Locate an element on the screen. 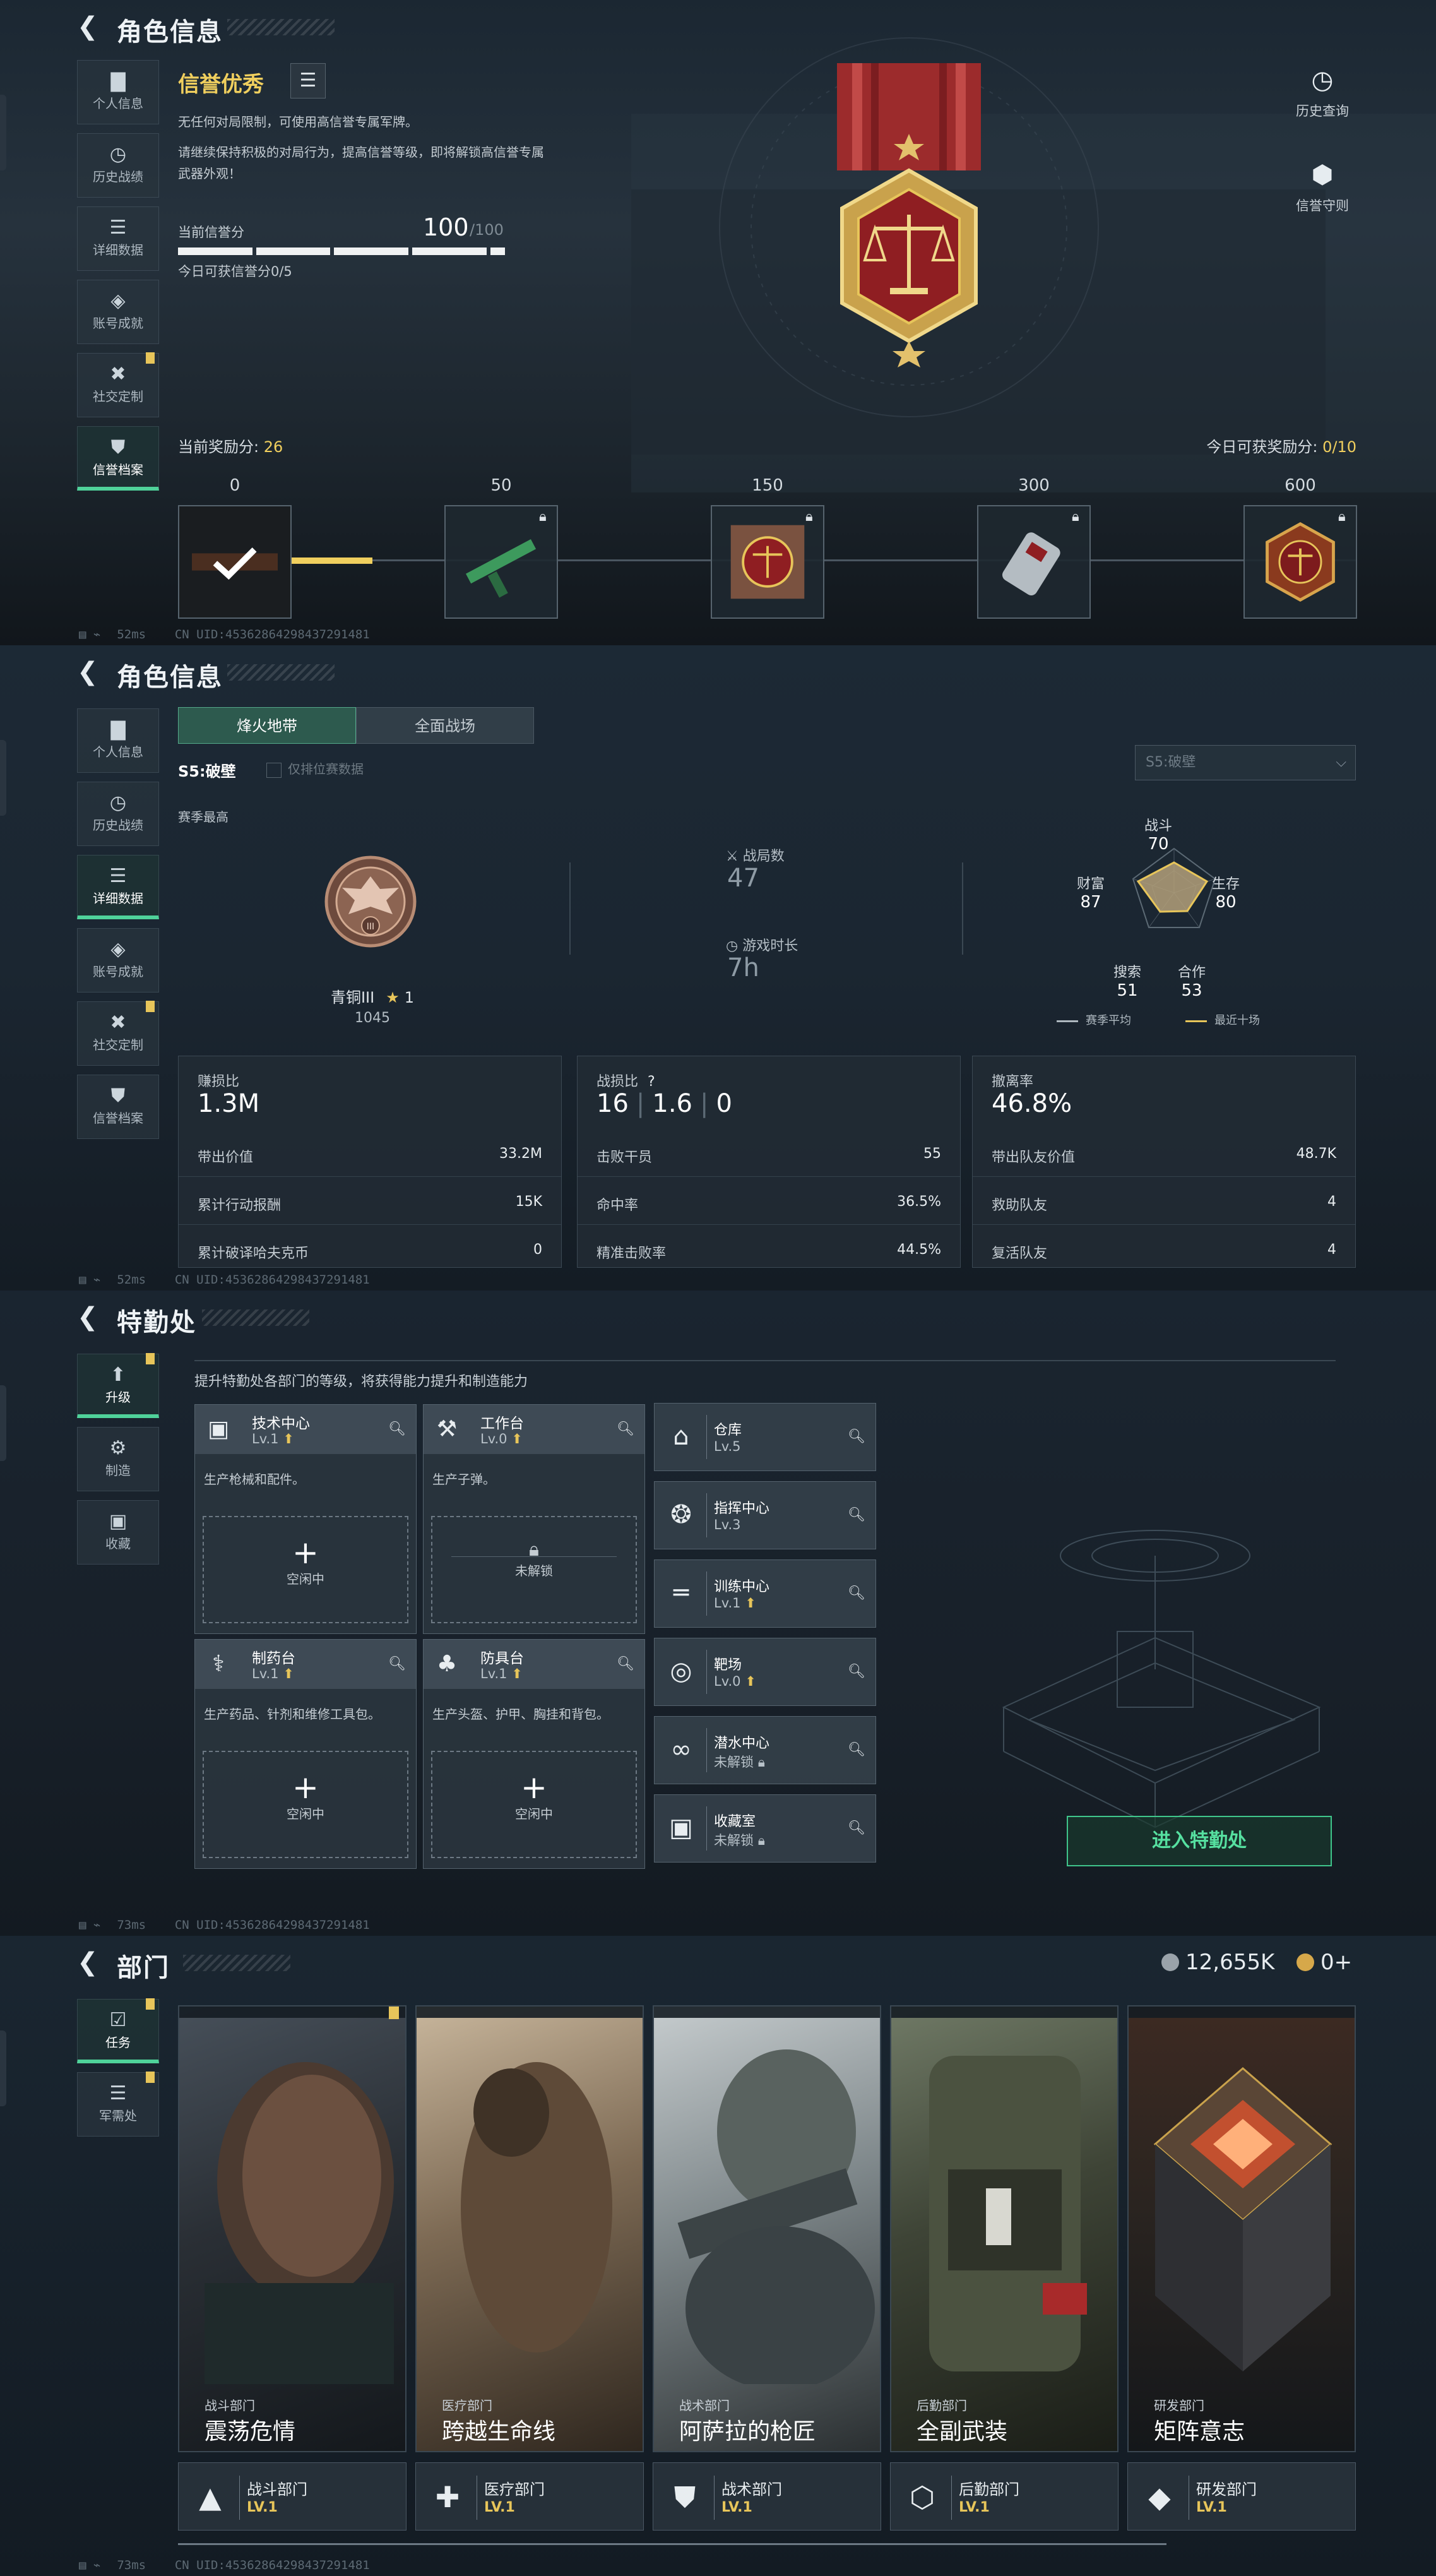 This screenshot has width=1436, height=2576. facility-dive-center: ∞ 潜水中心 未解锁 🔒︎ 🔍︎ is located at coordinates (765, 1750).